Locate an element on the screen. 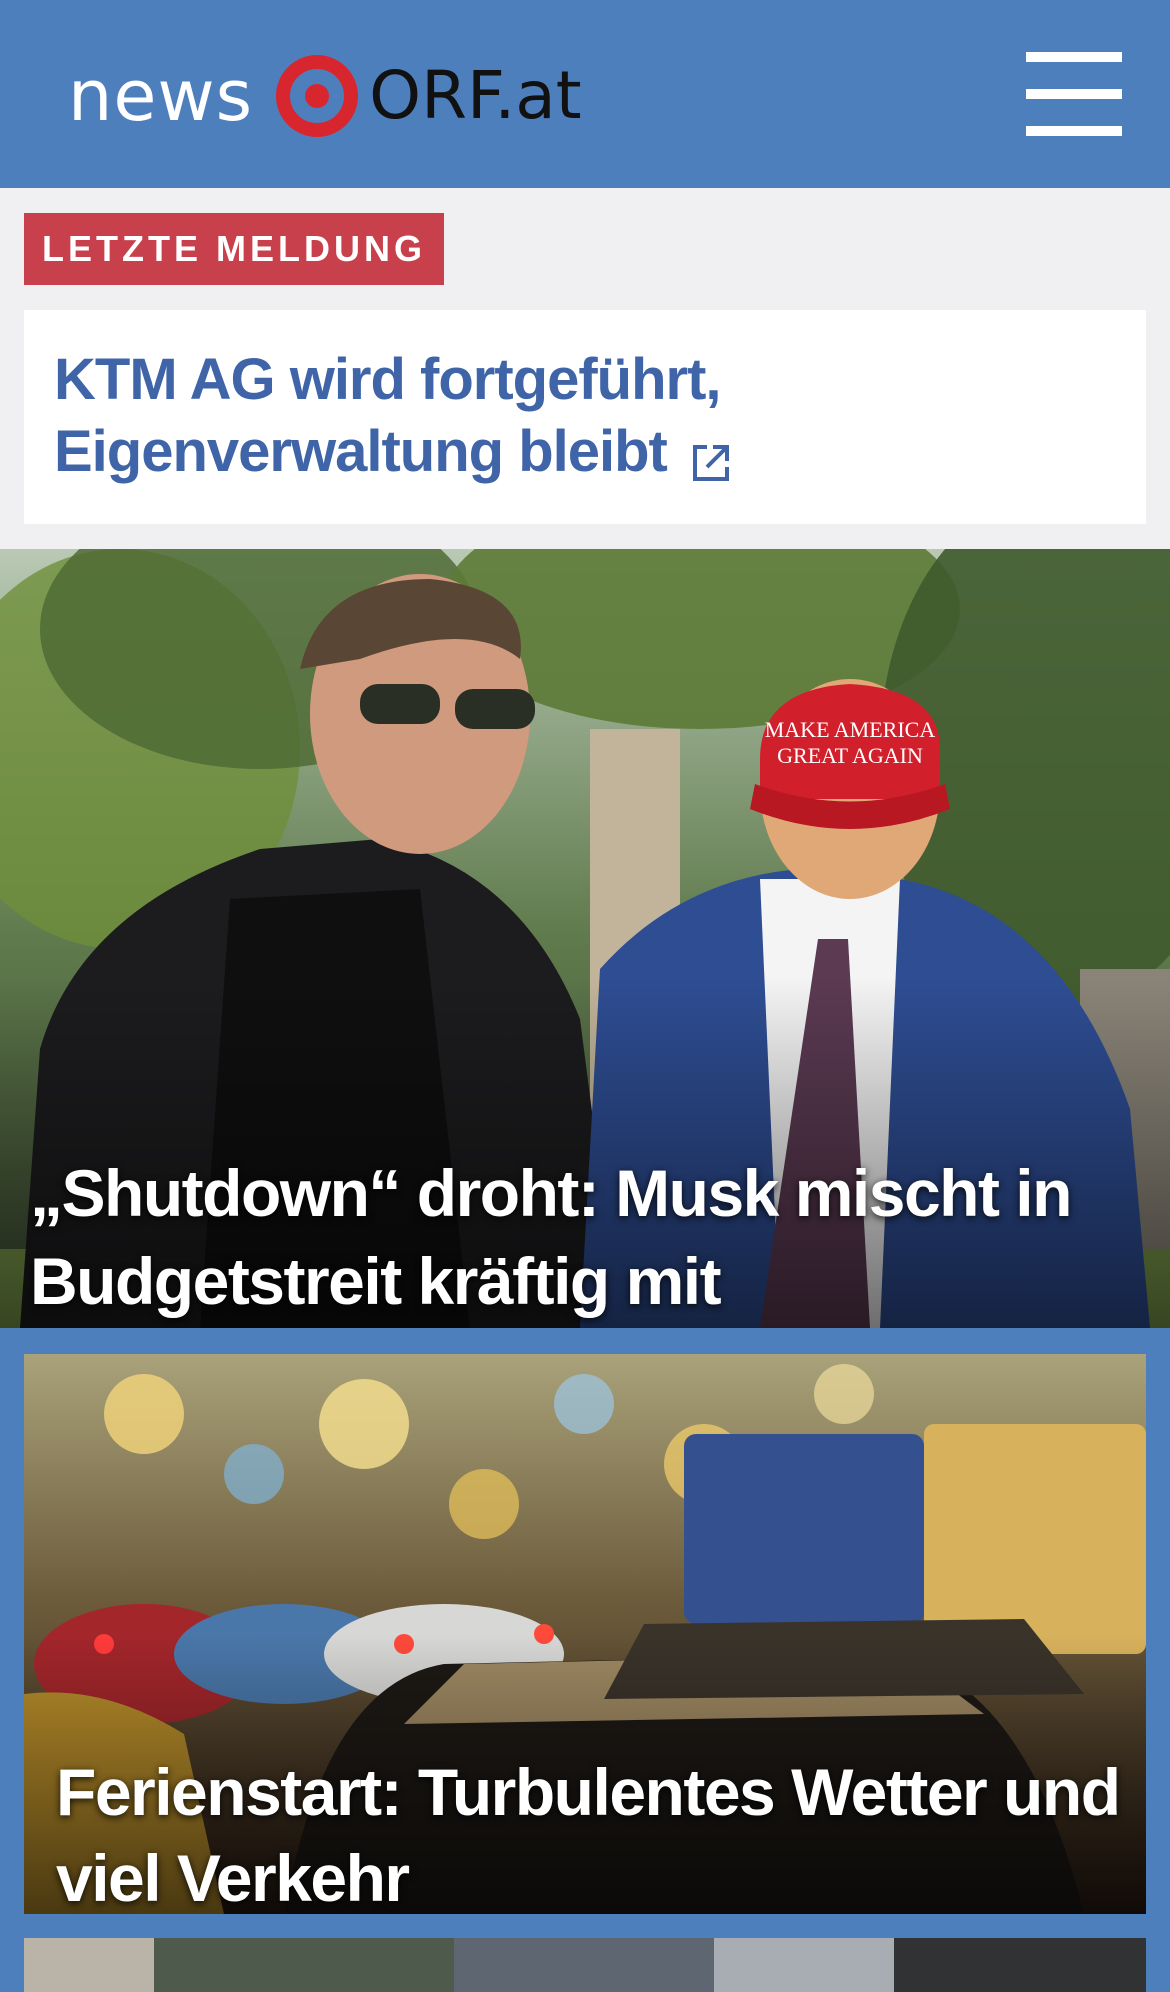  hamburger-menu-icon is located at coordinates (1074, 94).